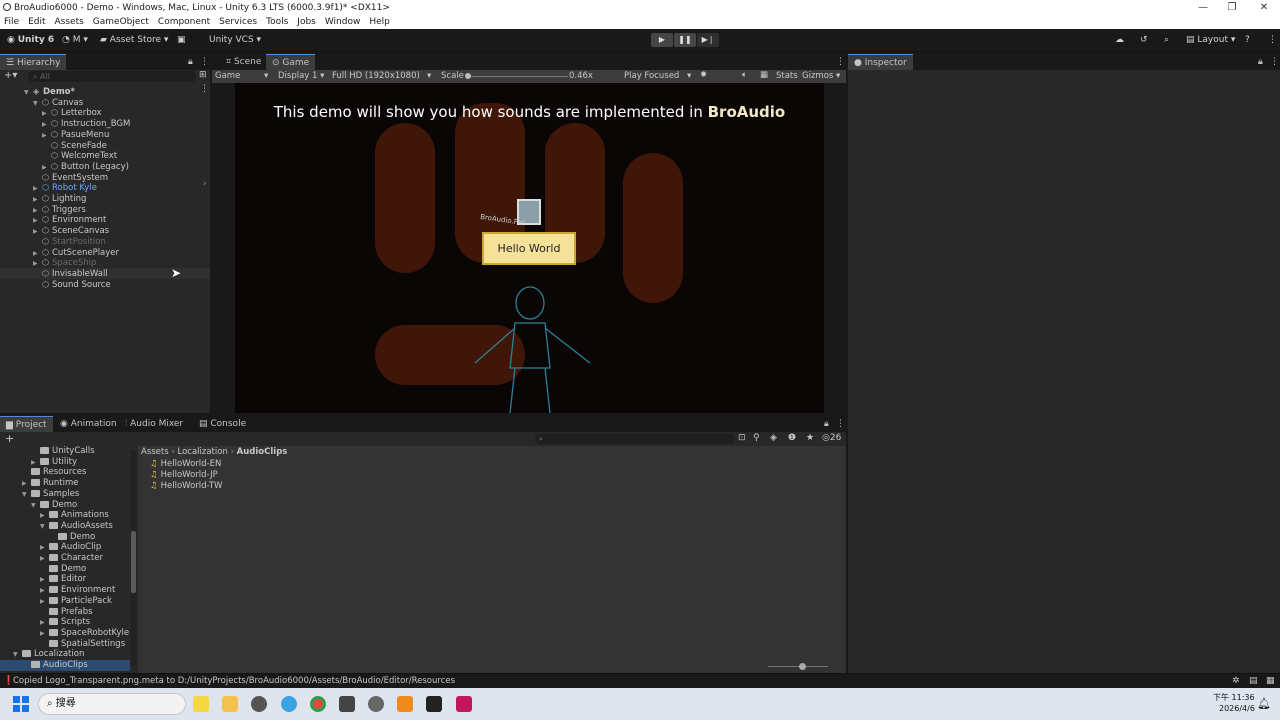  I want to click on hierarchy-item: ▶ ⬡ Environment, so click(105, 219).